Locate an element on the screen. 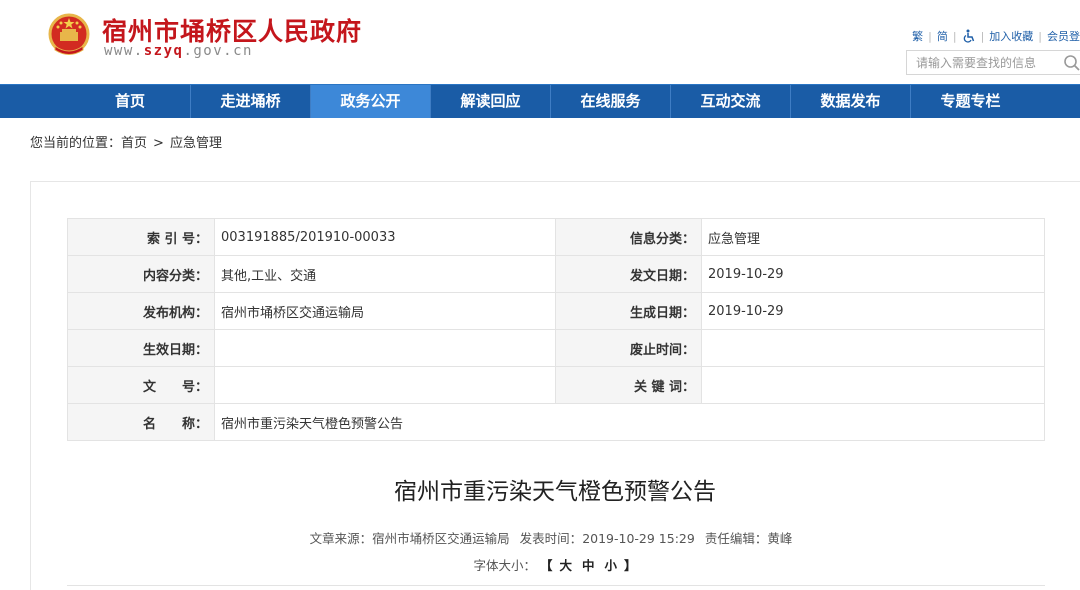 The width and height of the screenshot is (1080, 590). table-row: 发布机构： 宿州市埇桥区交通运输局 生成日期： 2019-10-29 is located at coordinates (556, 311).